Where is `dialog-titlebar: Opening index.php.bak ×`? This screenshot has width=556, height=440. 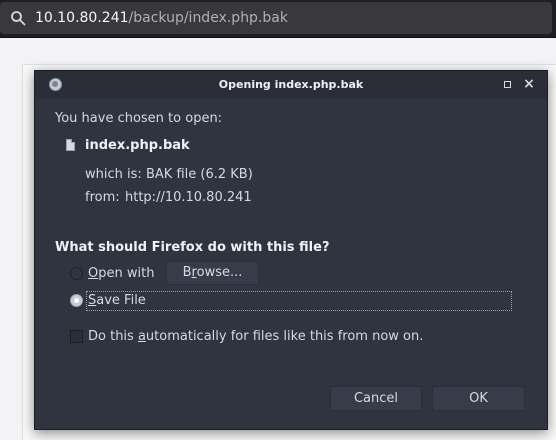
dialog-titlebar: Opening index.php.bak × is located at coordinates (291, 85).